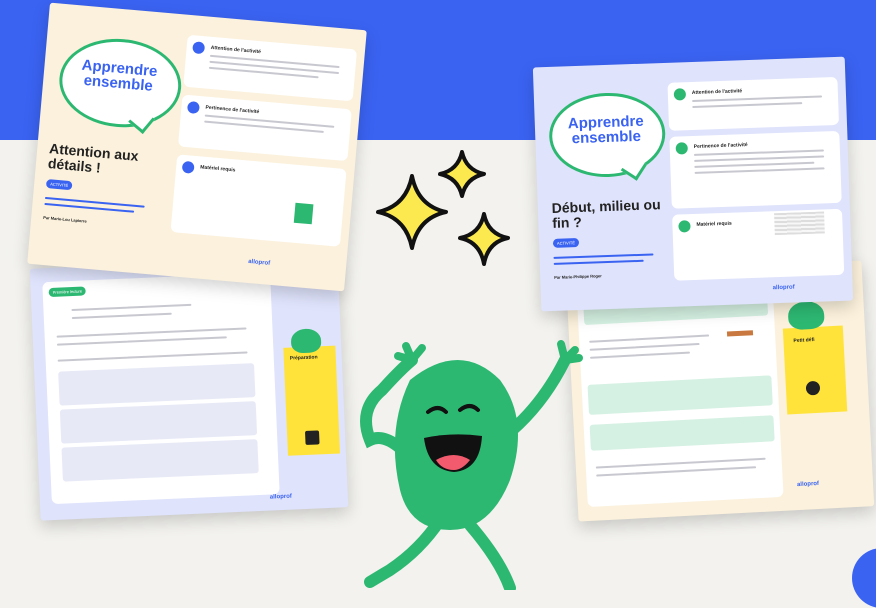  What do you see at coordinates (67, 292) in the screenshot?
I see `sheet2-banner: Première lecture` at bounding box center [67, 292].